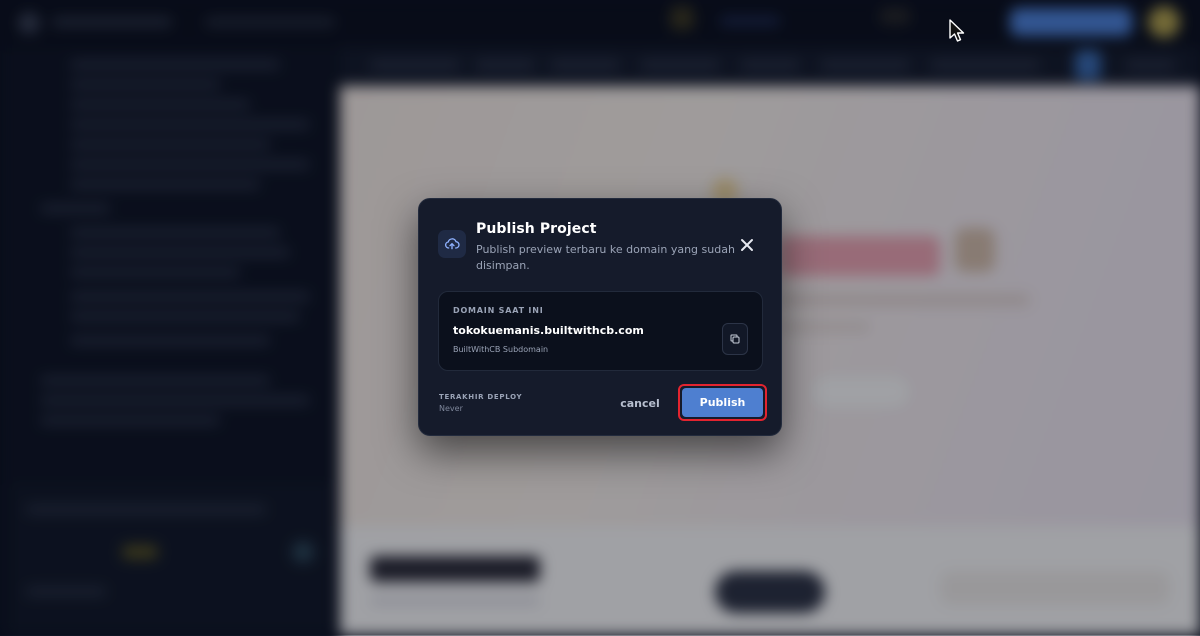  What do you see at coordinates (452, 244) in the screenshot?
I see `cloud-upload-icon` at bounding box center [452, 244].